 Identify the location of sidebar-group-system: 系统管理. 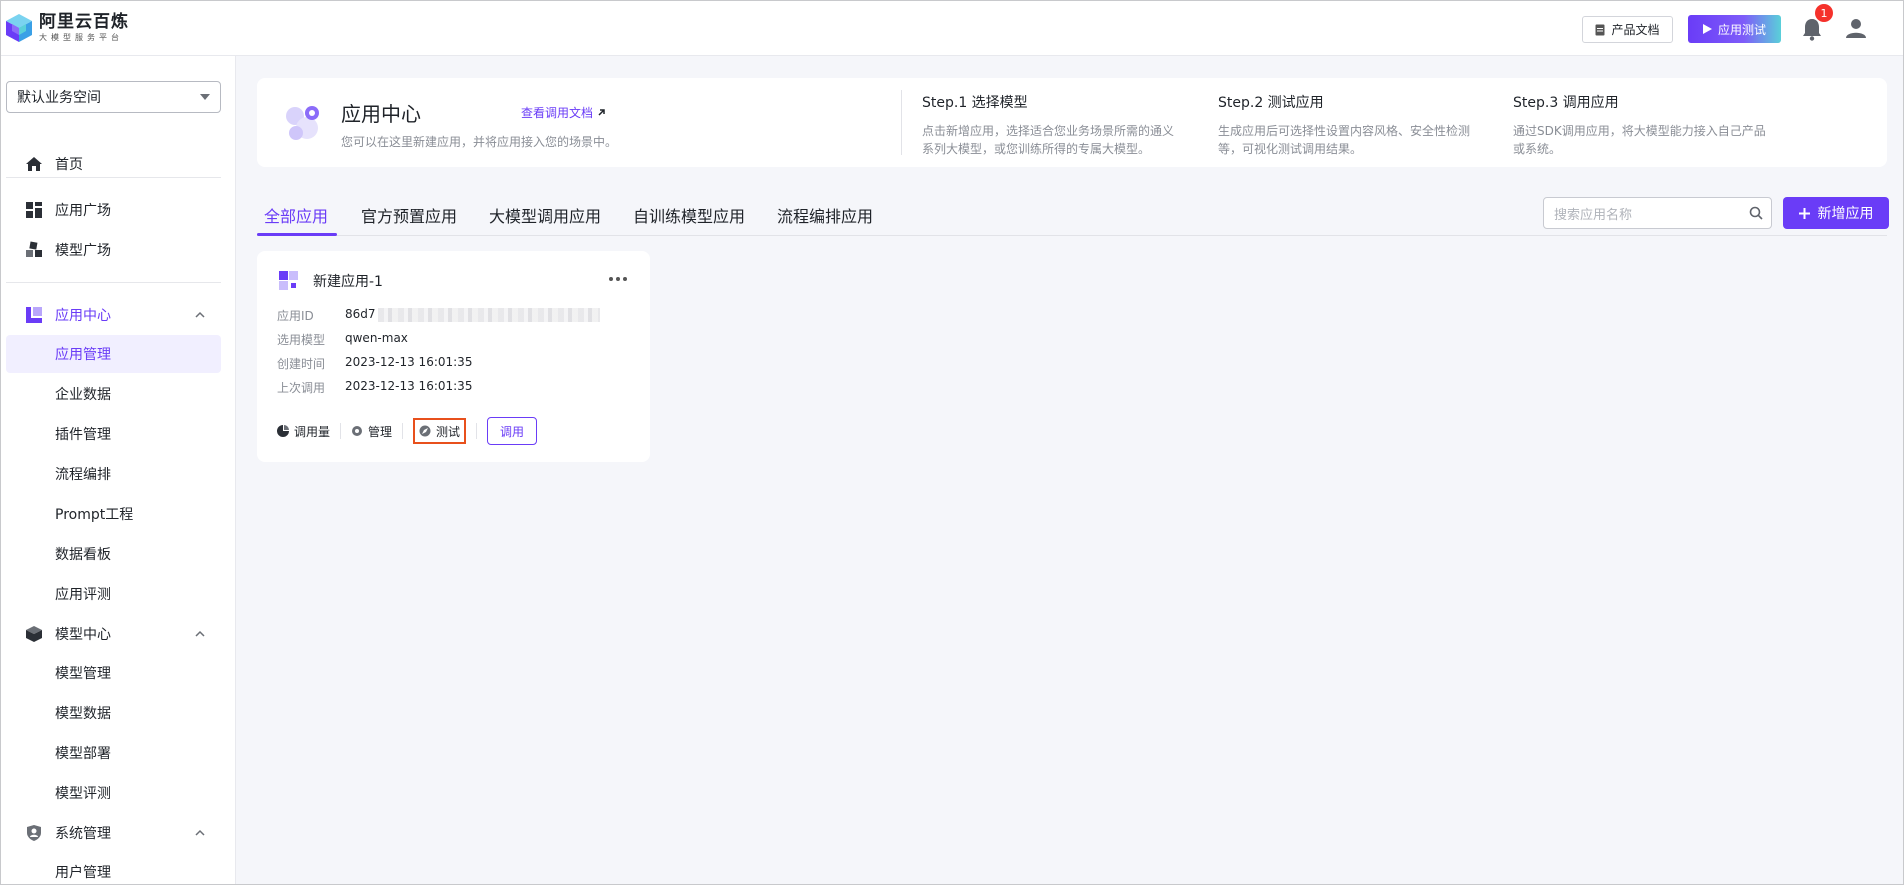
(118, 833).